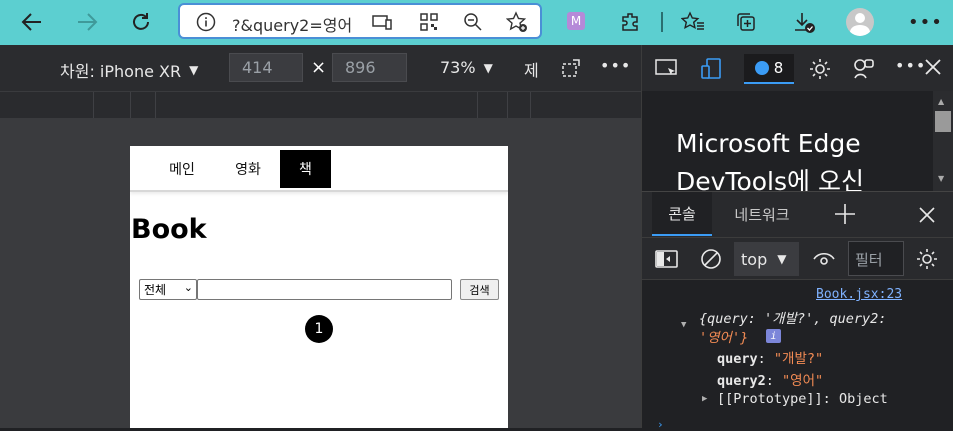  Describe the element at coordinates (369, 67) in the screenshot. I see `height-input: 896` at that location.